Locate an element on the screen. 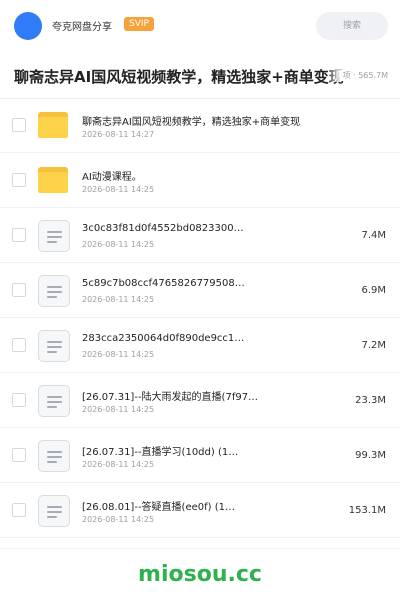  share-meta: 项 · 565.7M is located at coordinates (357, 76).